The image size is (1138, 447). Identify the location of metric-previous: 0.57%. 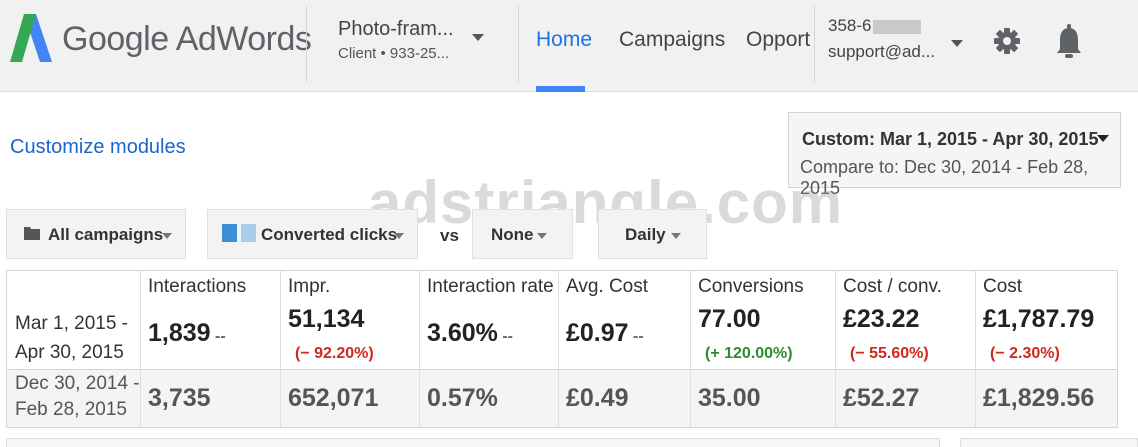
(462, 398).